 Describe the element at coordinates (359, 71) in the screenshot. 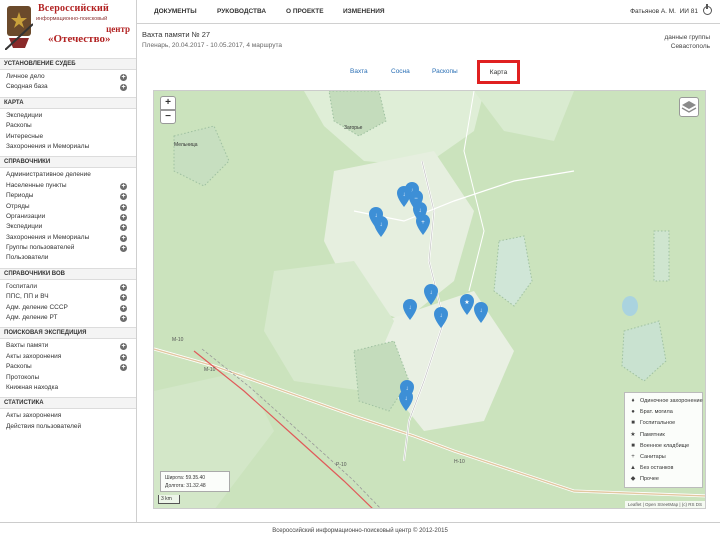

I see `tab-watch: Вахта` at that location.